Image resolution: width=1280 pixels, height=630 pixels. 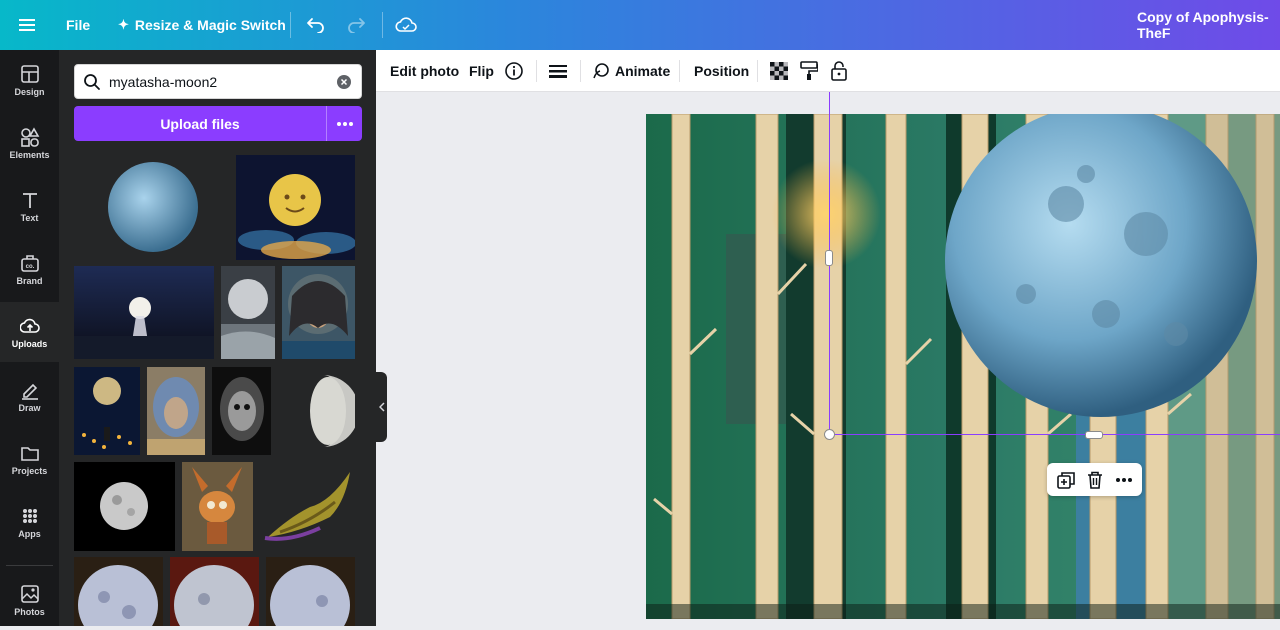 What do you see at coordinates (29, 218) in the screenshot?
I see `rail-label: Text` at bounding box center [29, 218].